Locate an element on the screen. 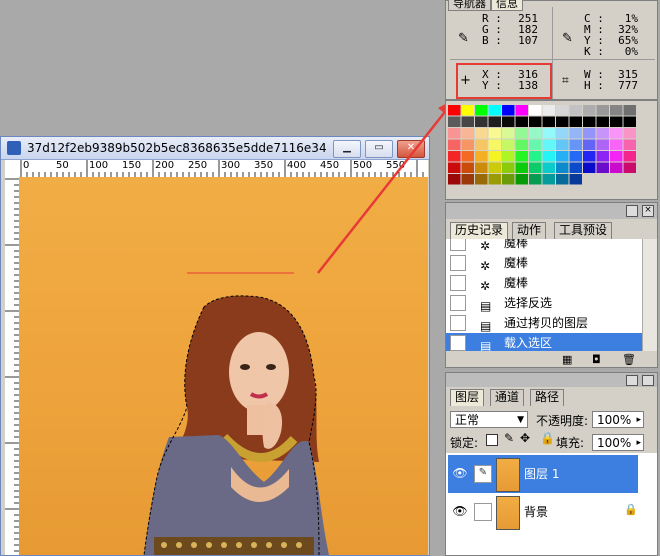 Image resolution: width=660 pixels, height=556 pixels. opacity-input: 100% ▸ is located at coordinates (618, 419).